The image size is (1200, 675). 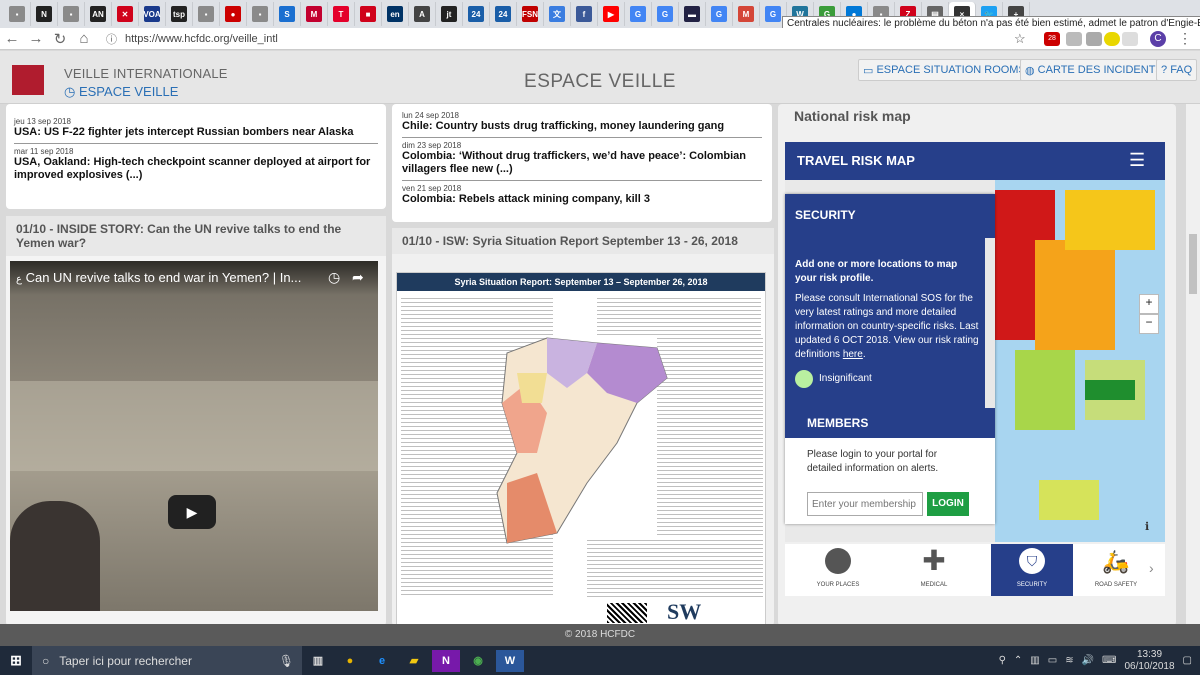 What do you see at coordinates (1193, 264) in the screenshot?
I see `scrollbar-thumb` at bounding box center [1193, 264].